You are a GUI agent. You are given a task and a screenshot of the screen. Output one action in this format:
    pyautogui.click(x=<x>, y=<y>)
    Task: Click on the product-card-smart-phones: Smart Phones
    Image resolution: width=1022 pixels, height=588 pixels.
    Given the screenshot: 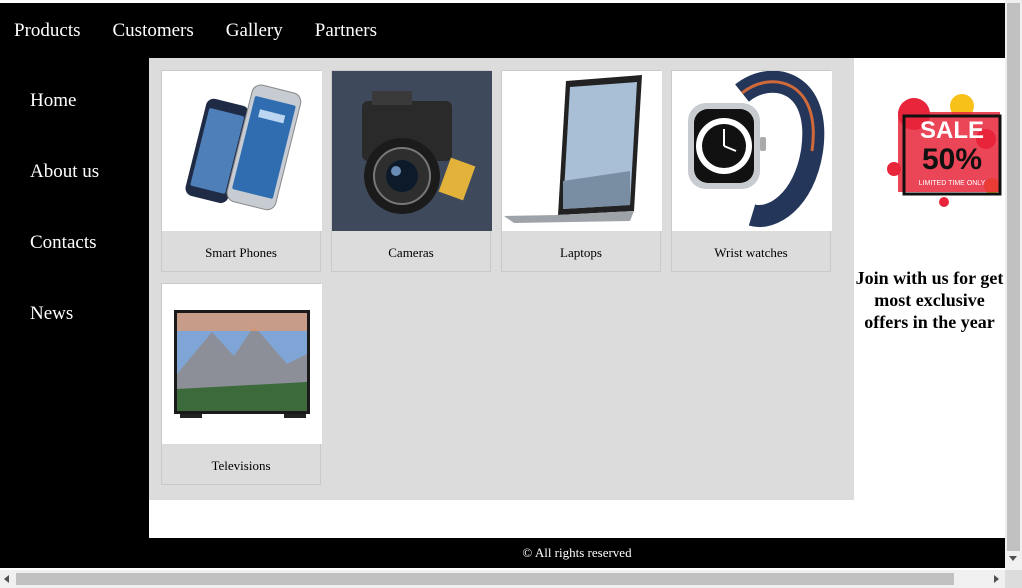 What is the action you would take?
    pyautogui.click(x=241, y=171)
    